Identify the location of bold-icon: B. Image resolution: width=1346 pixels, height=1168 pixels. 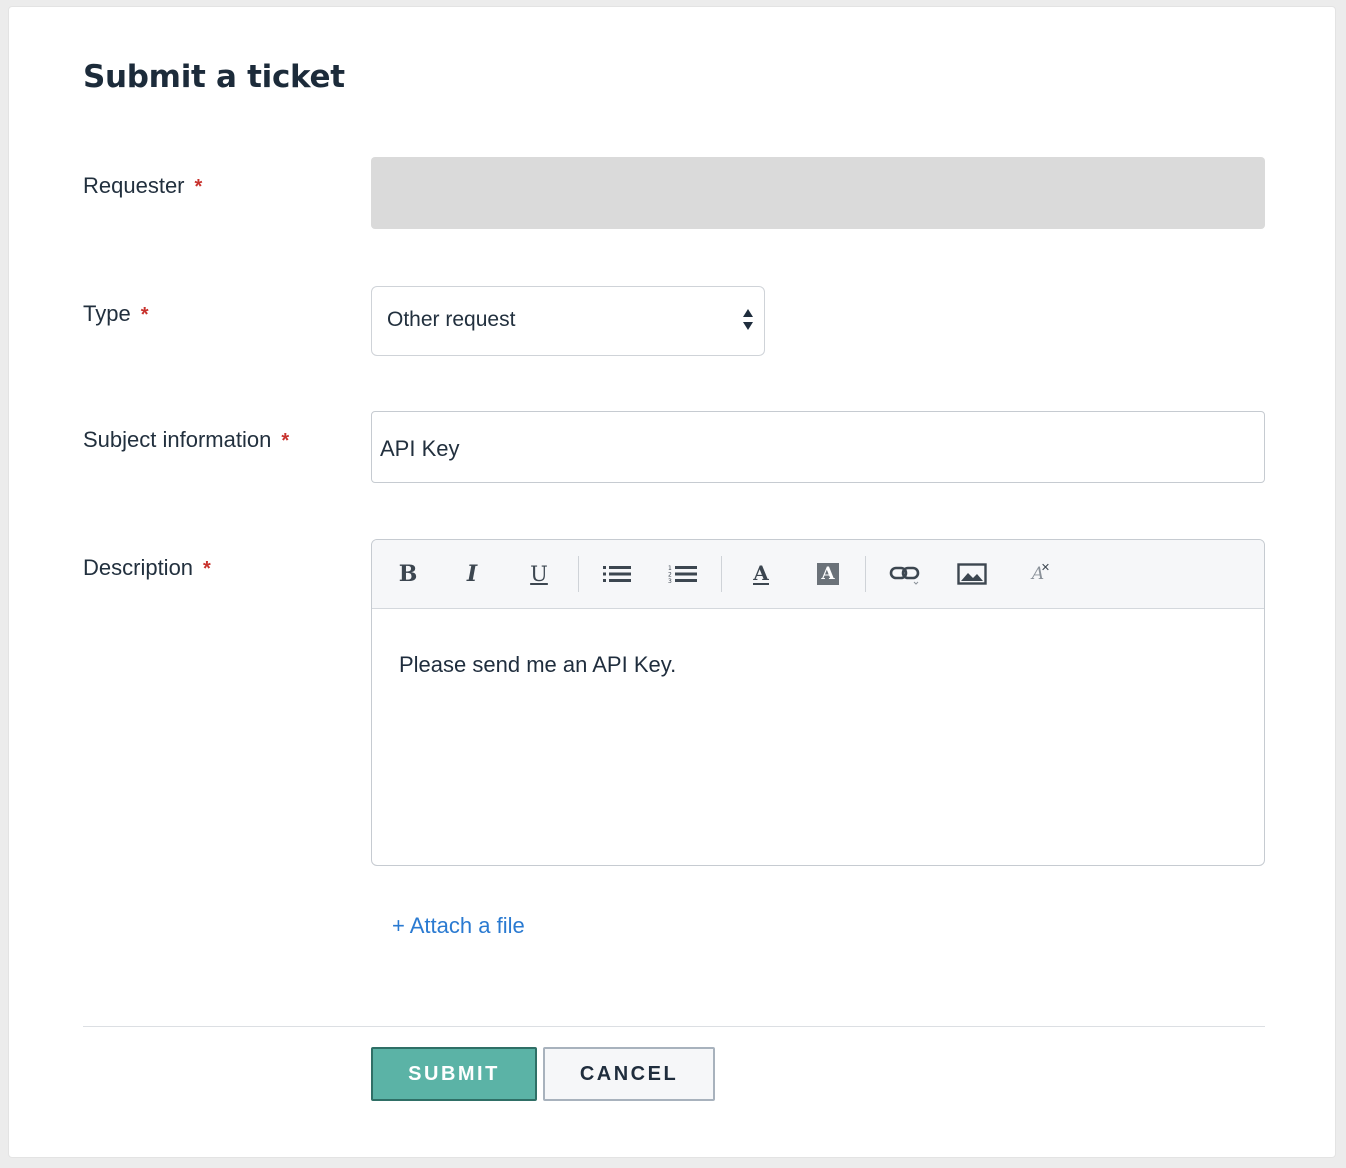
(408, 574).